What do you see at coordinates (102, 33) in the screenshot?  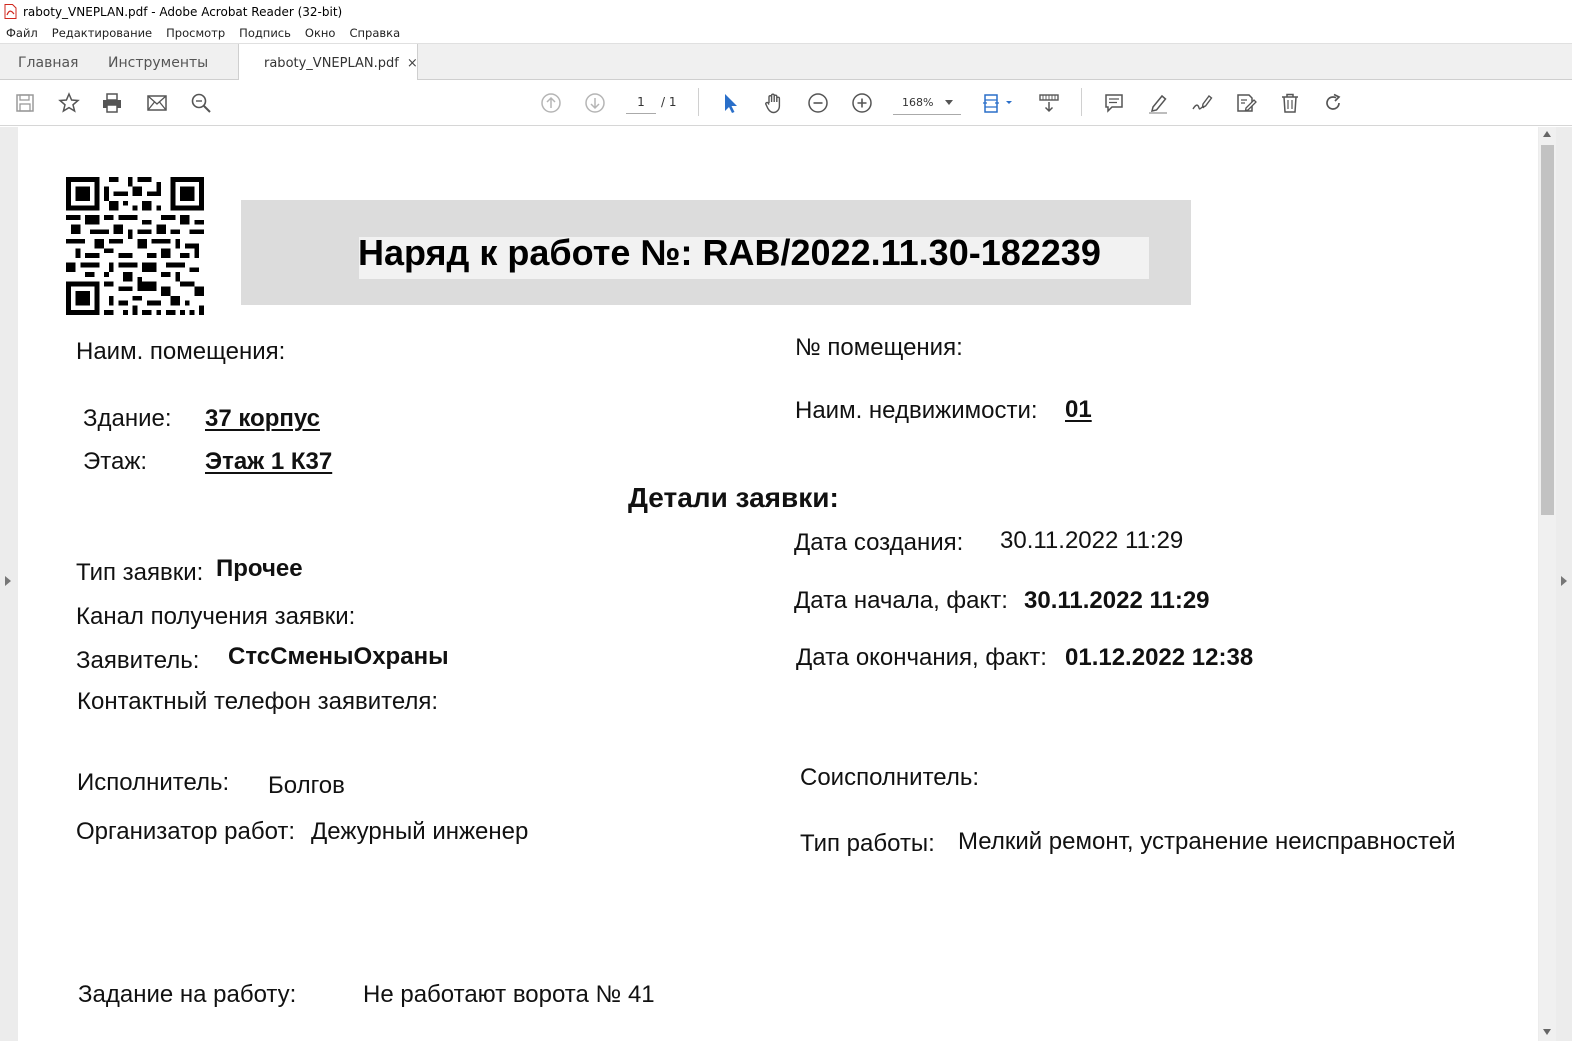 I see `menu-edit: Редактирование` at bounding box center [102, 33].